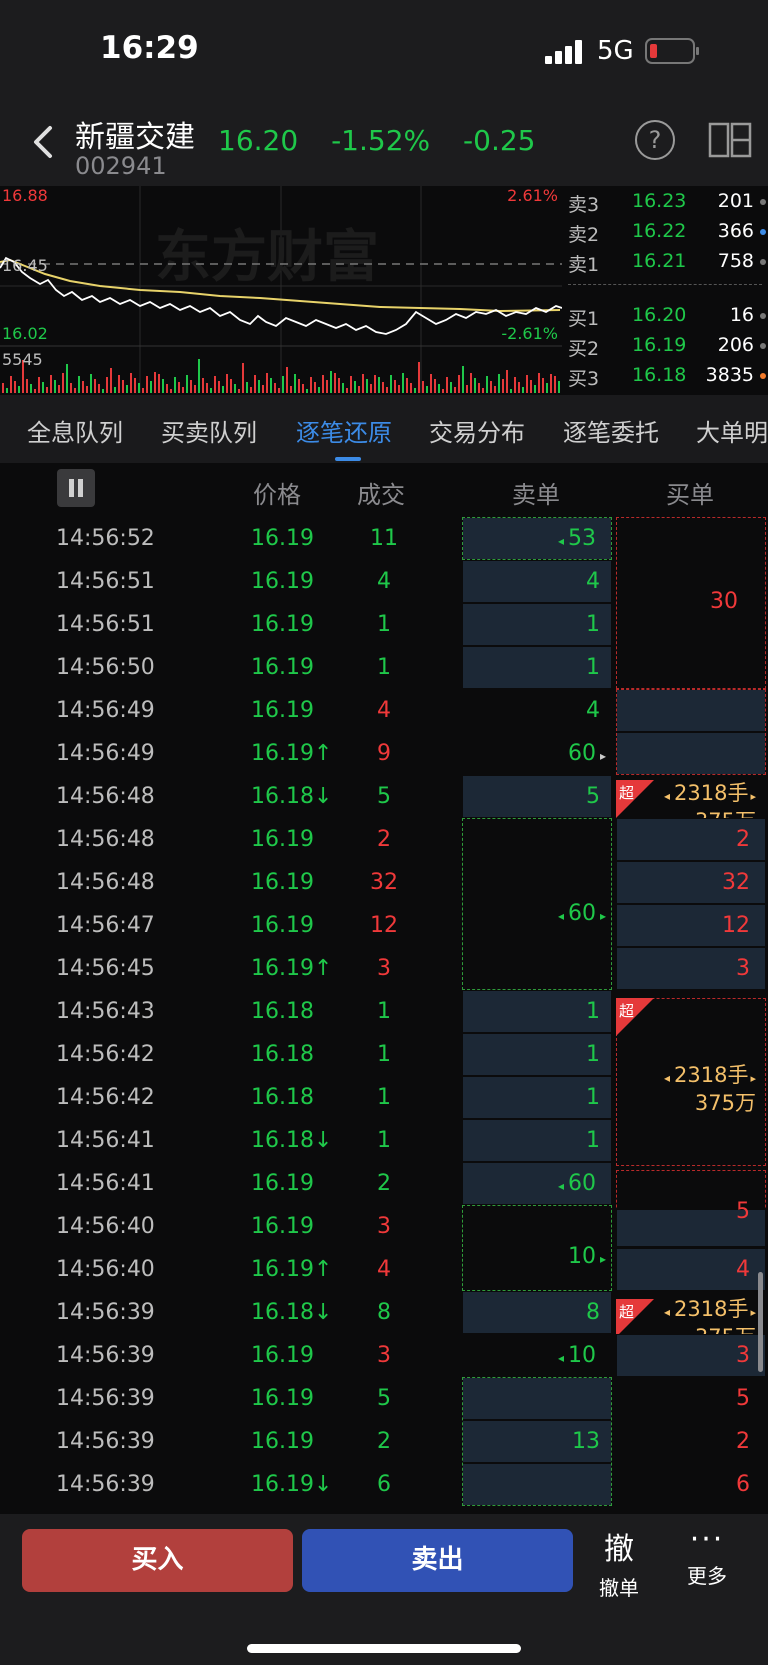 The width and height of the screenshot is (768, 1665). I want to click on trade-time: 14:56:45, so click(105, 968).